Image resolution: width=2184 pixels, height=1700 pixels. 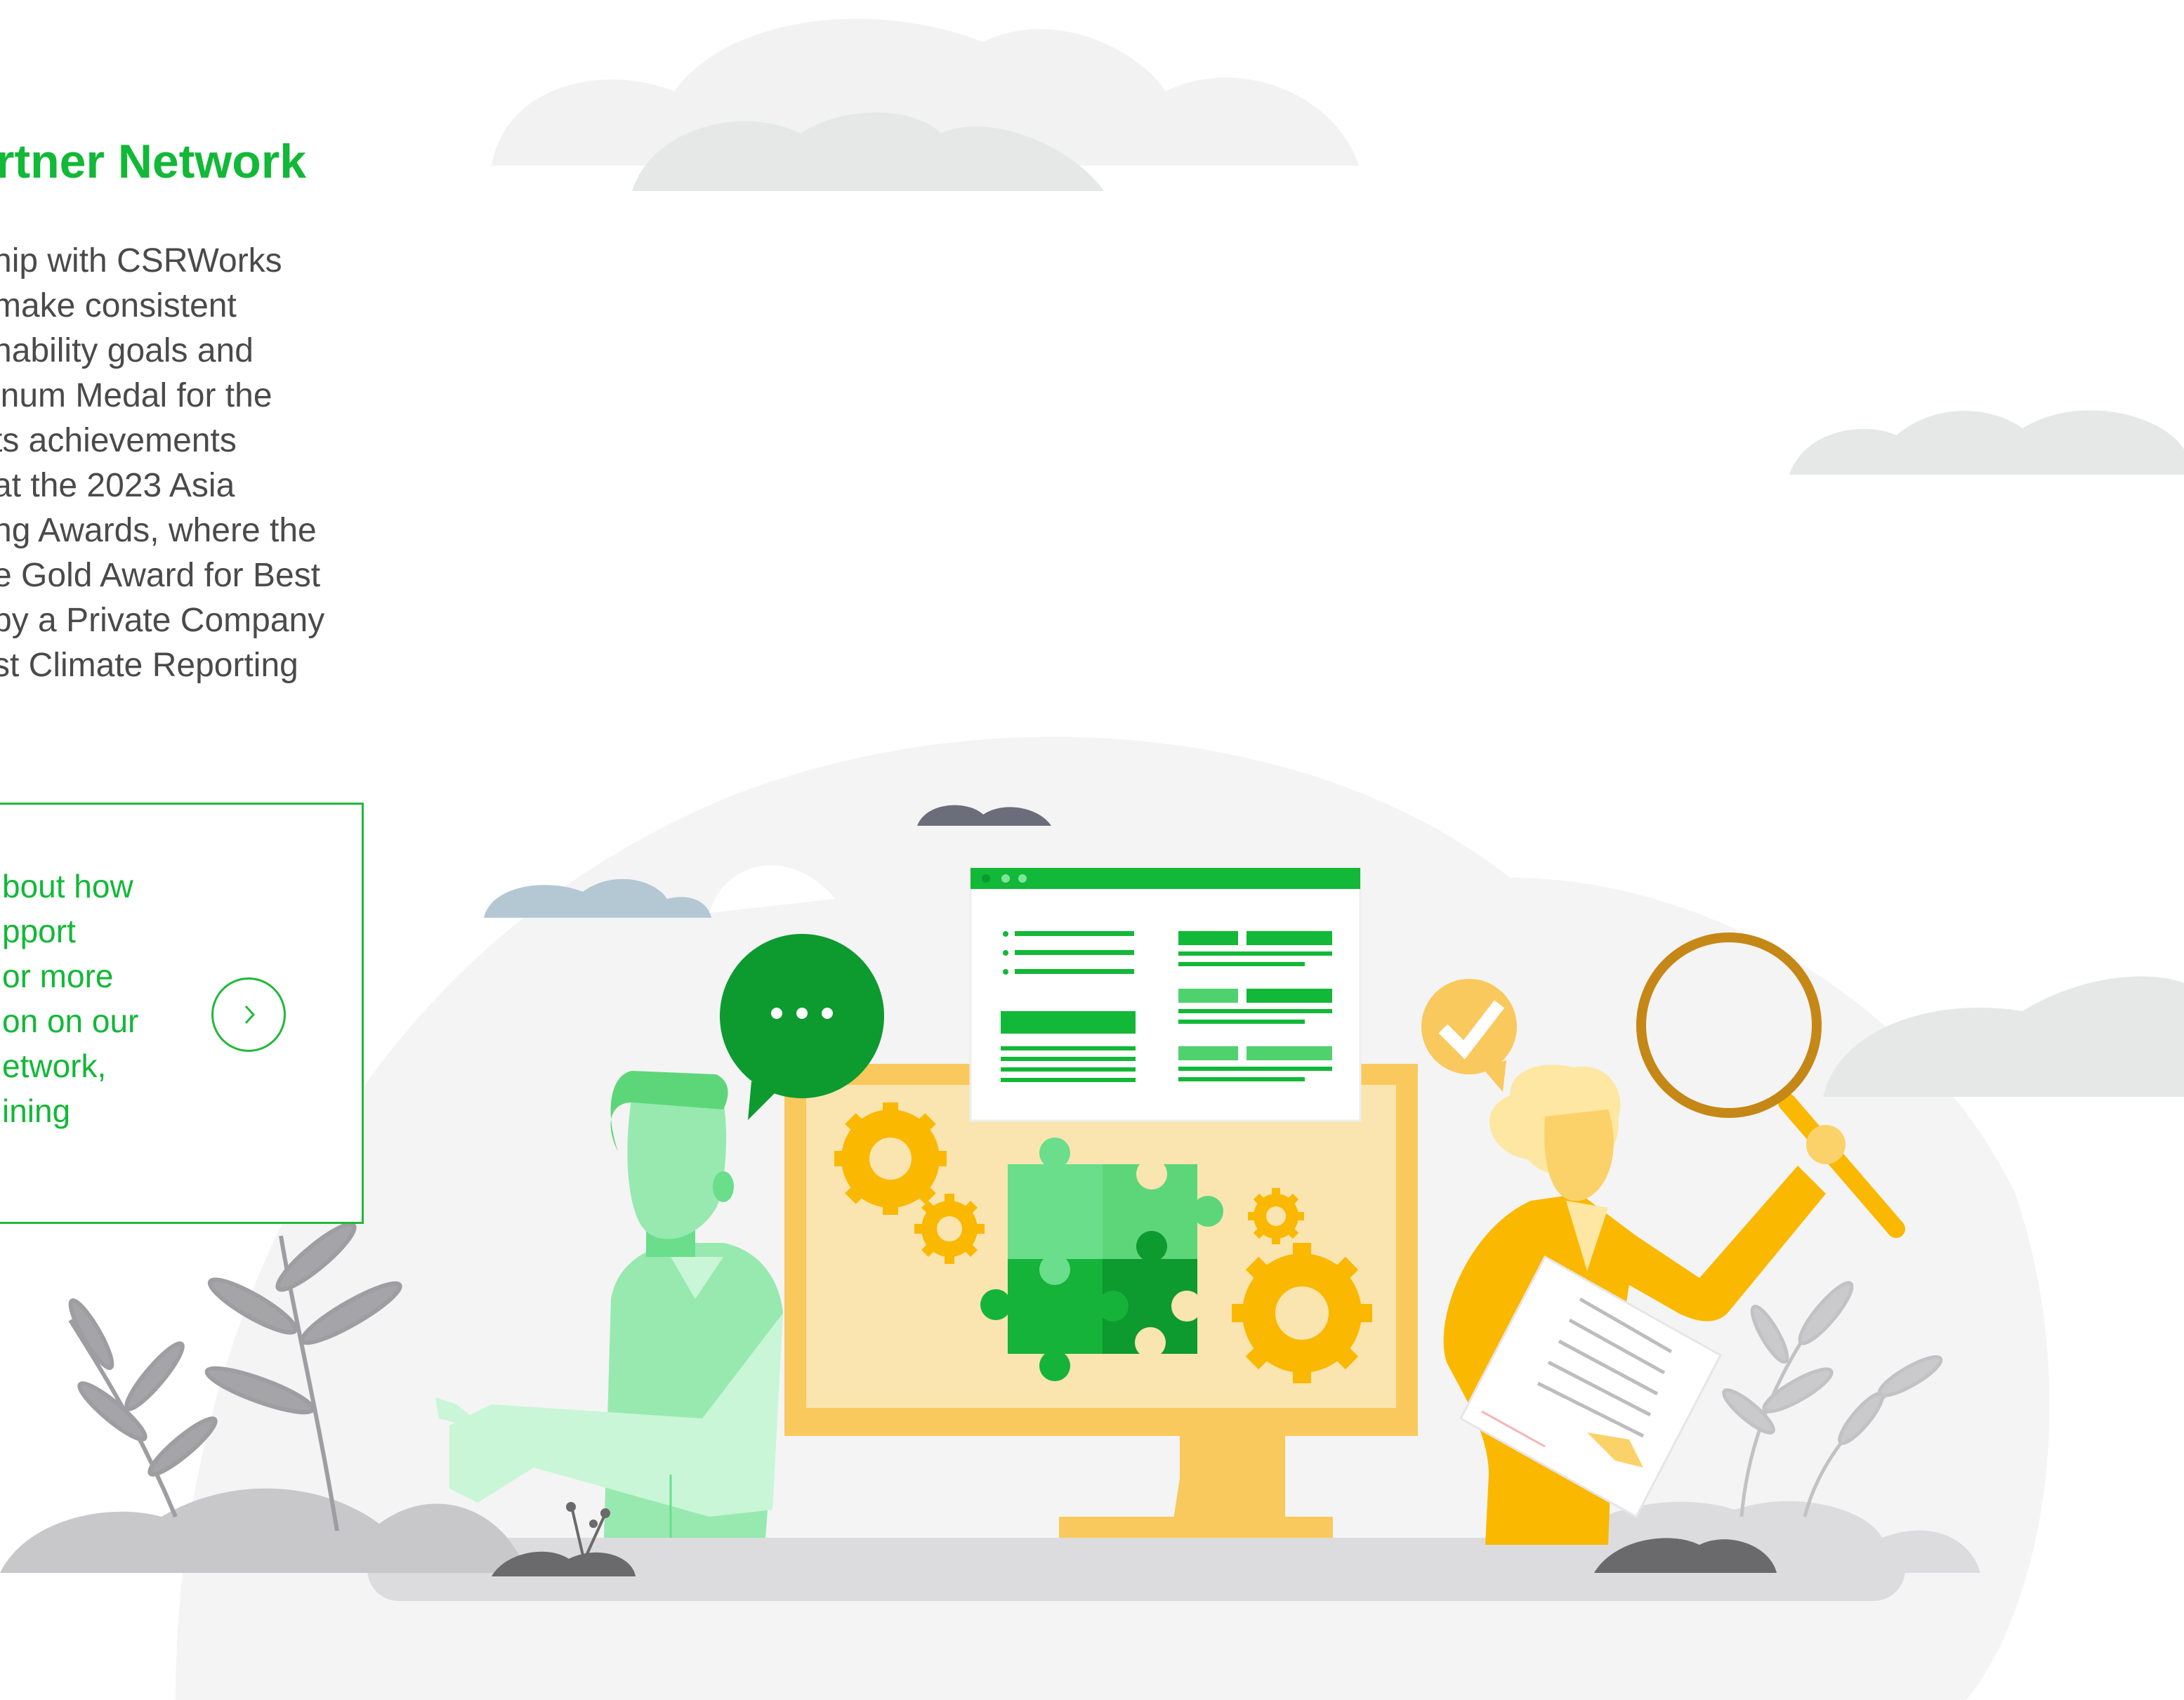 I want to click on chevron-right-icon, so click(x=250, y=1014).